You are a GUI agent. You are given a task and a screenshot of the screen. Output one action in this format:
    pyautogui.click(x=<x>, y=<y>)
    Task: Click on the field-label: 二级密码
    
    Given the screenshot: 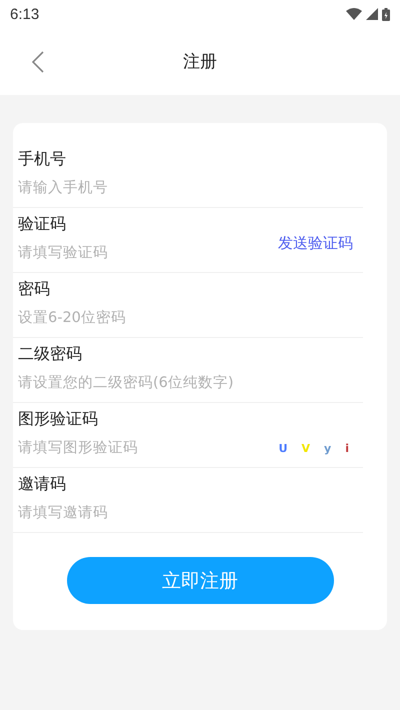 What is the action you would take?
    pyautogui.click(x=50, y=354)
    